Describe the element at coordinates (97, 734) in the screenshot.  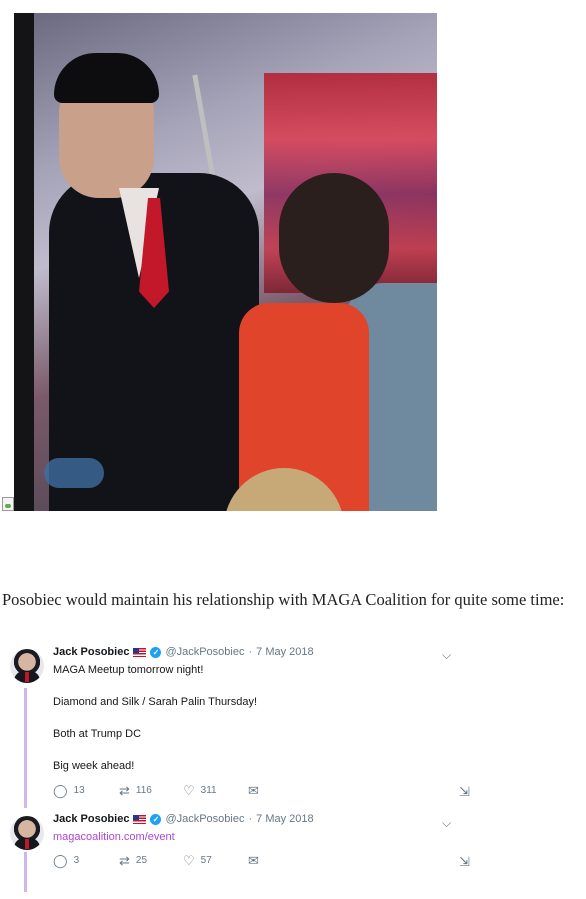
I see `tweet-line: Both at Trump DC` at that location.